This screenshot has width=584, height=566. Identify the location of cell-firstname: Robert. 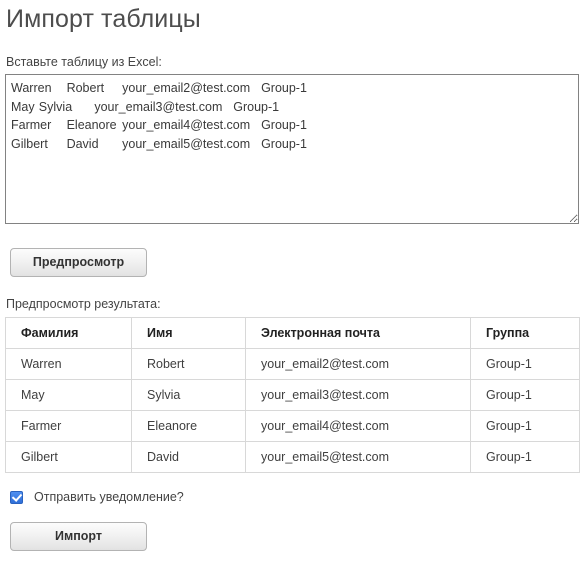
(188, 364).